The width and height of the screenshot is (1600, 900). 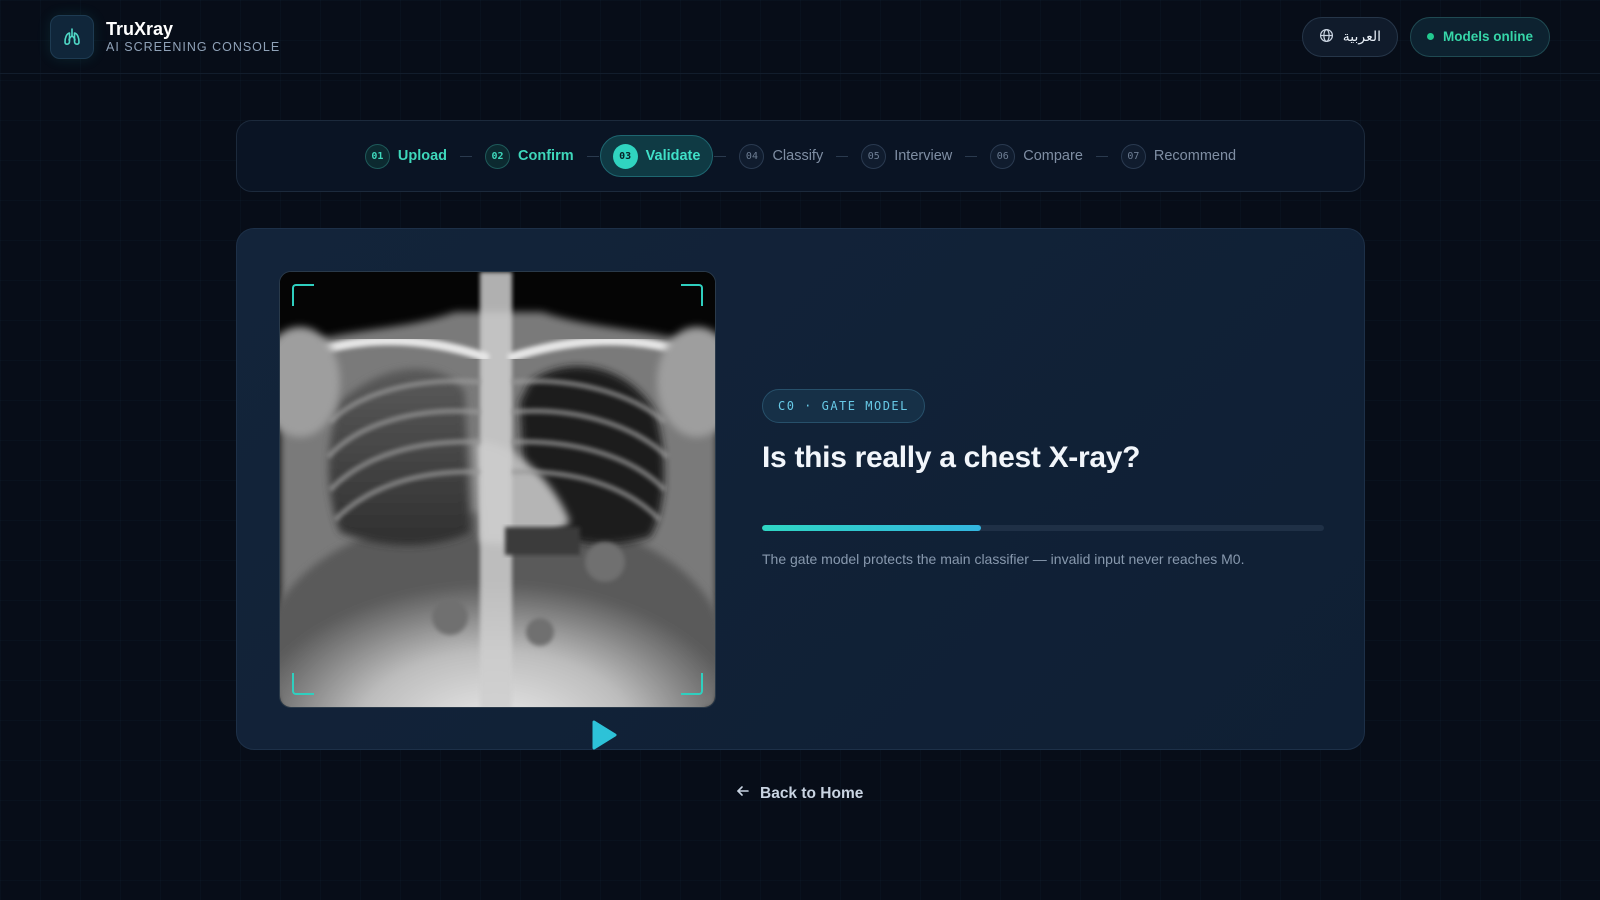 I want to click on step-confirm: 02 Confirm, so click(x=529, y=156).